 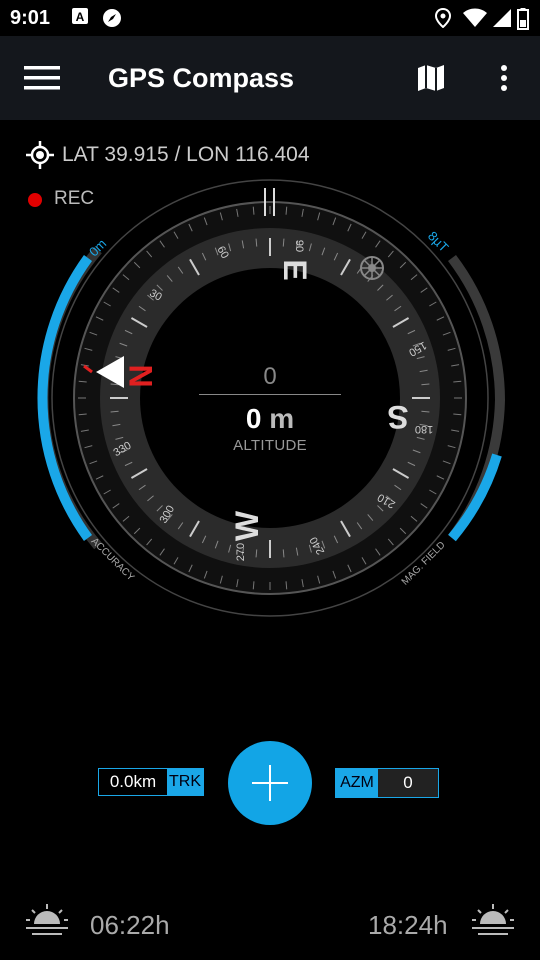 I want to click on add-waypoint-button, so click(x=270, y=783).